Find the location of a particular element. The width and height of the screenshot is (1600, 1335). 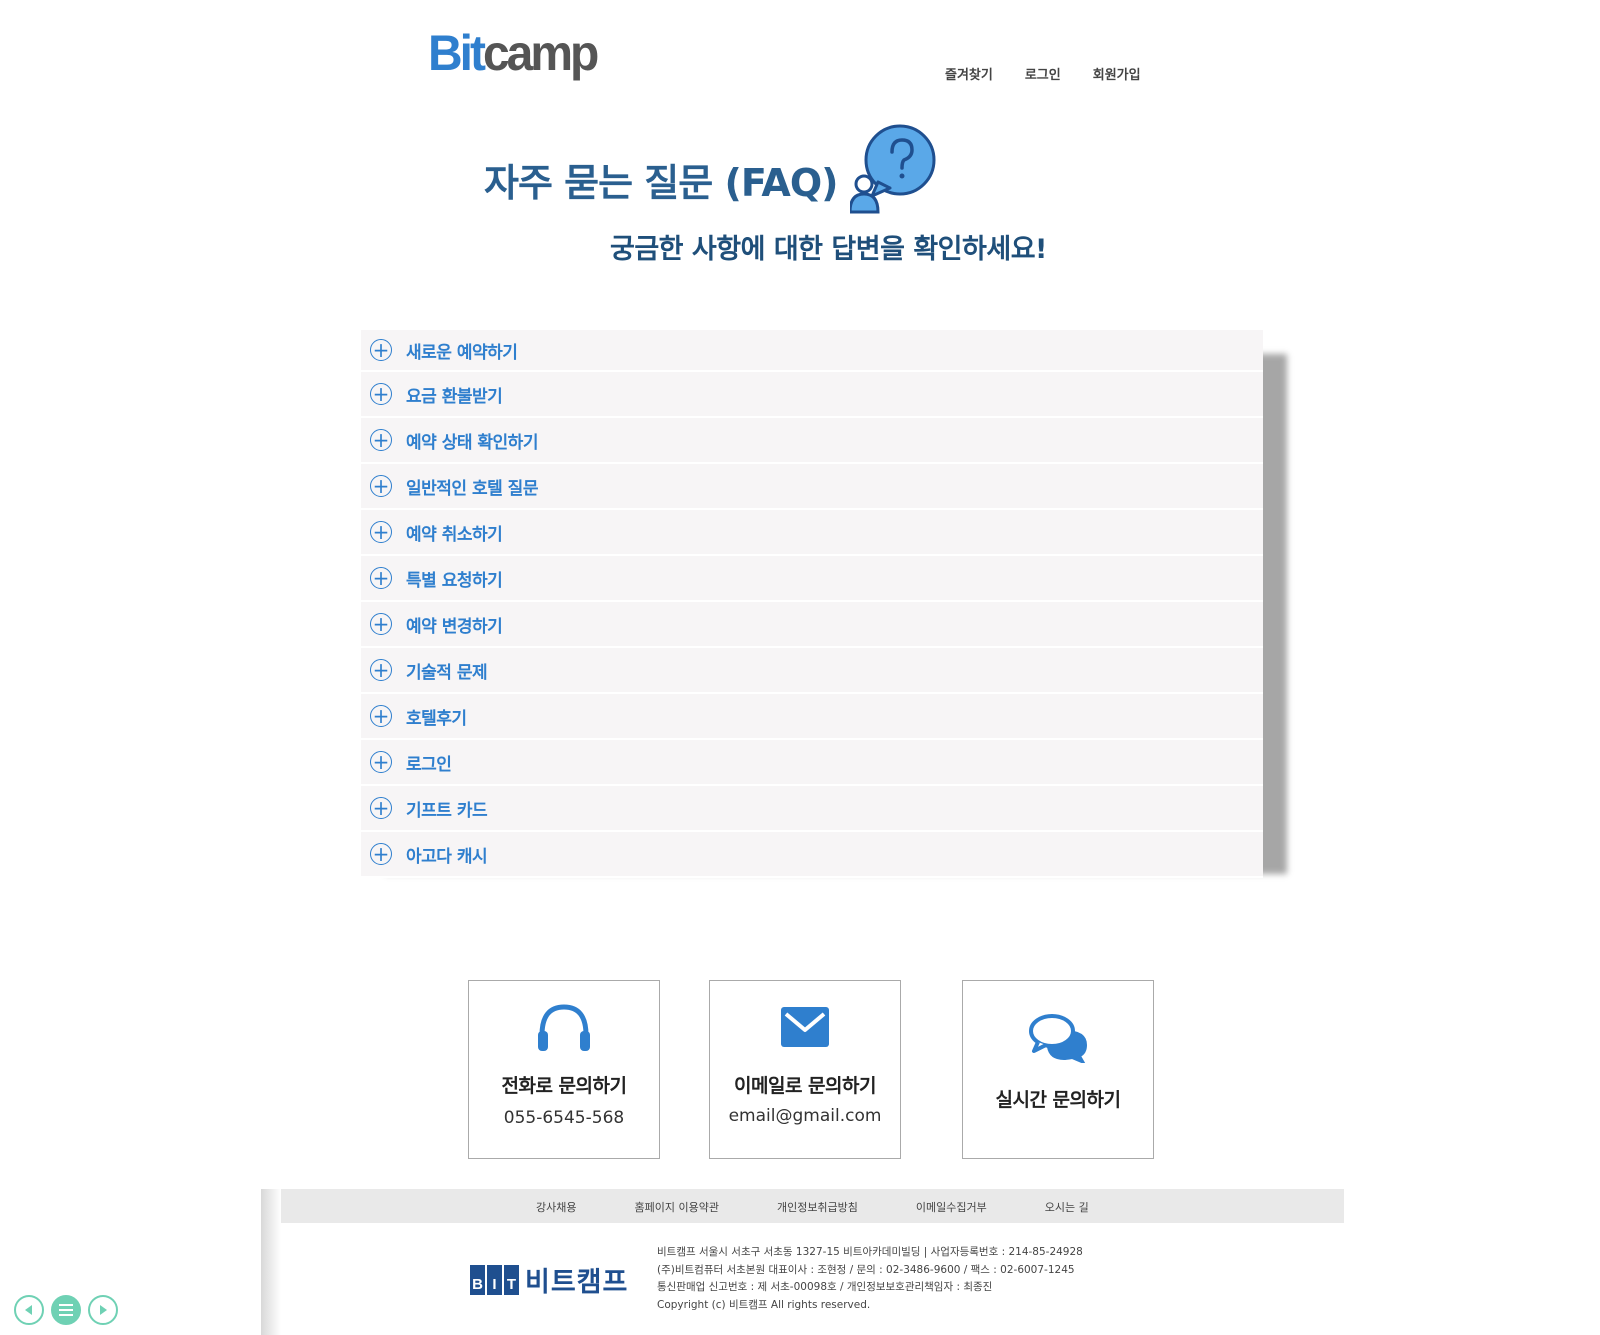

faq-item-label: 기술적 문제 is located at coordinates (447, 672).